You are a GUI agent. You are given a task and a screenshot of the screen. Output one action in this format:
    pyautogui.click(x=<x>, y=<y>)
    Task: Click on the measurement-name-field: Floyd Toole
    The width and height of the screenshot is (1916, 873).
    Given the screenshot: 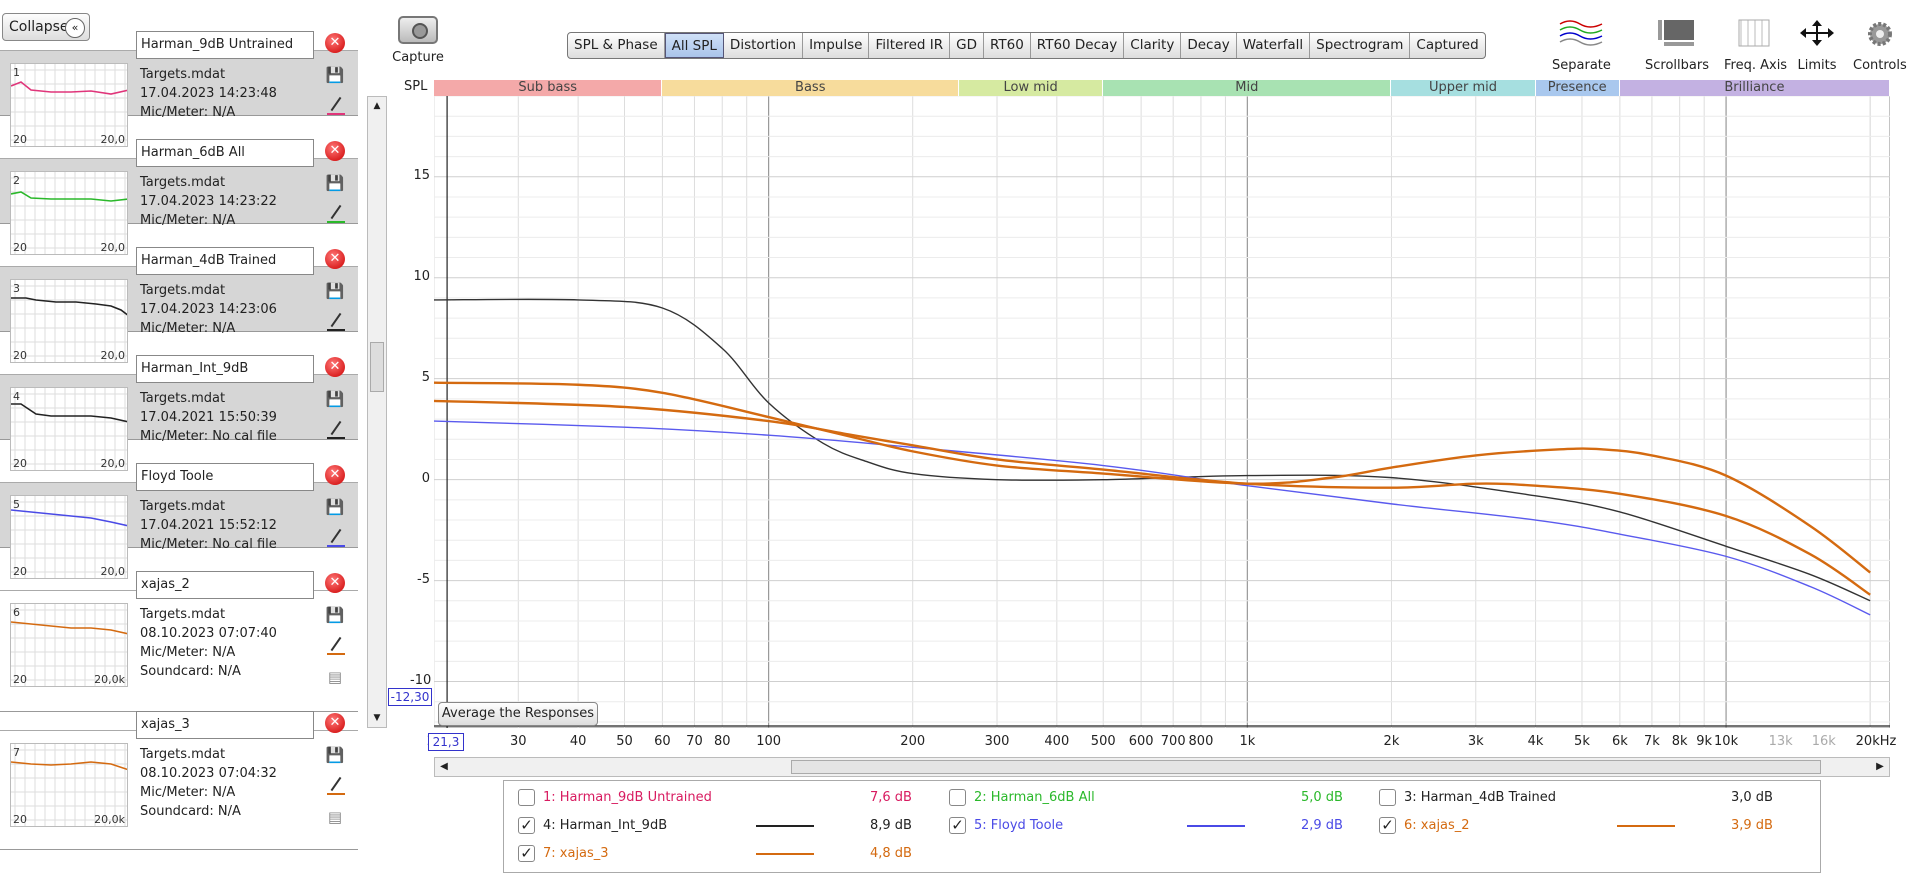 What is the action you would take?
    pyautogui.click(x=225, y=477)
    